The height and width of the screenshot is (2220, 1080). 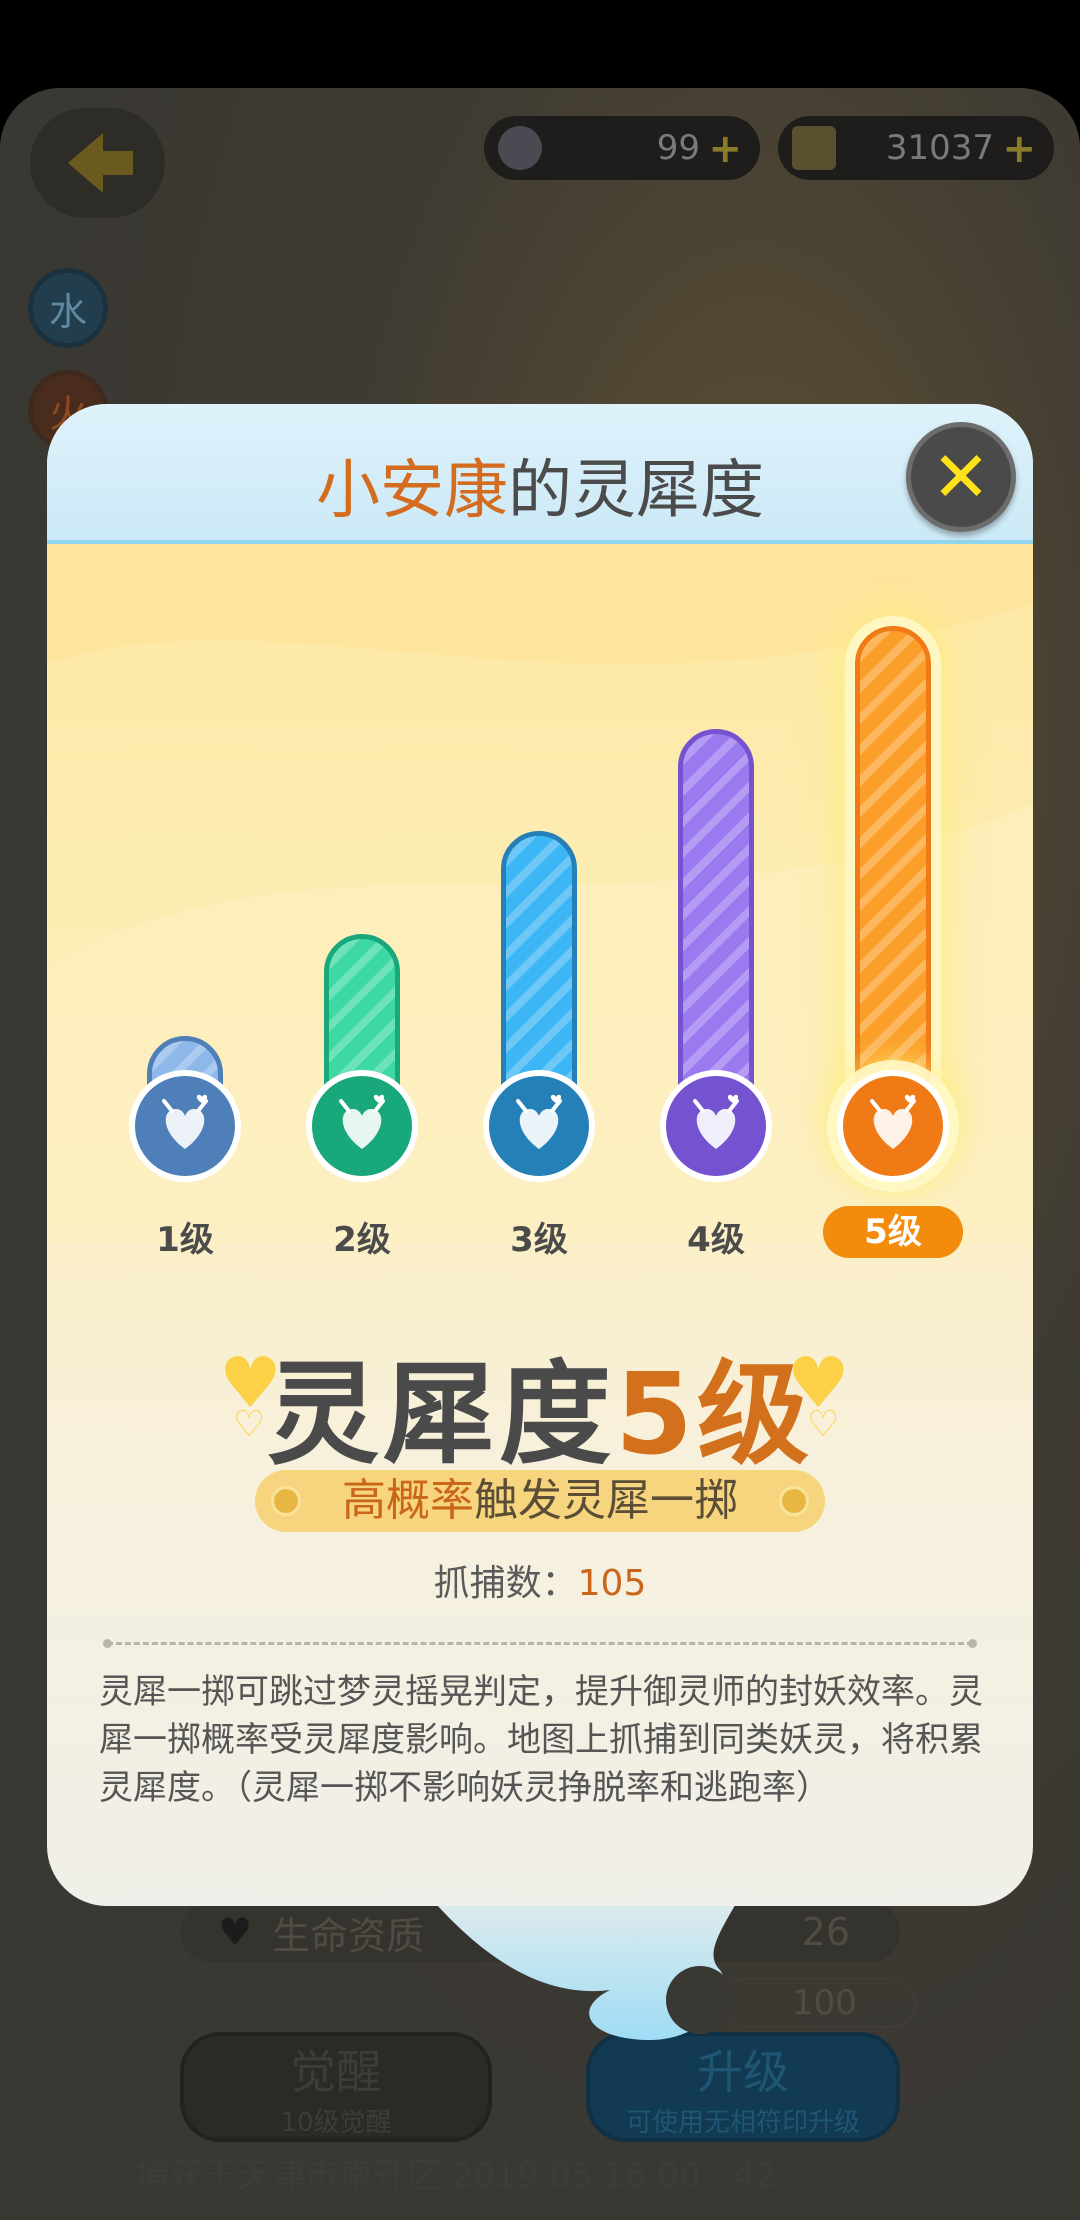 I want to click on probability-banner: 高概率触发灵犀一掷, so click(x=540, y=1501).